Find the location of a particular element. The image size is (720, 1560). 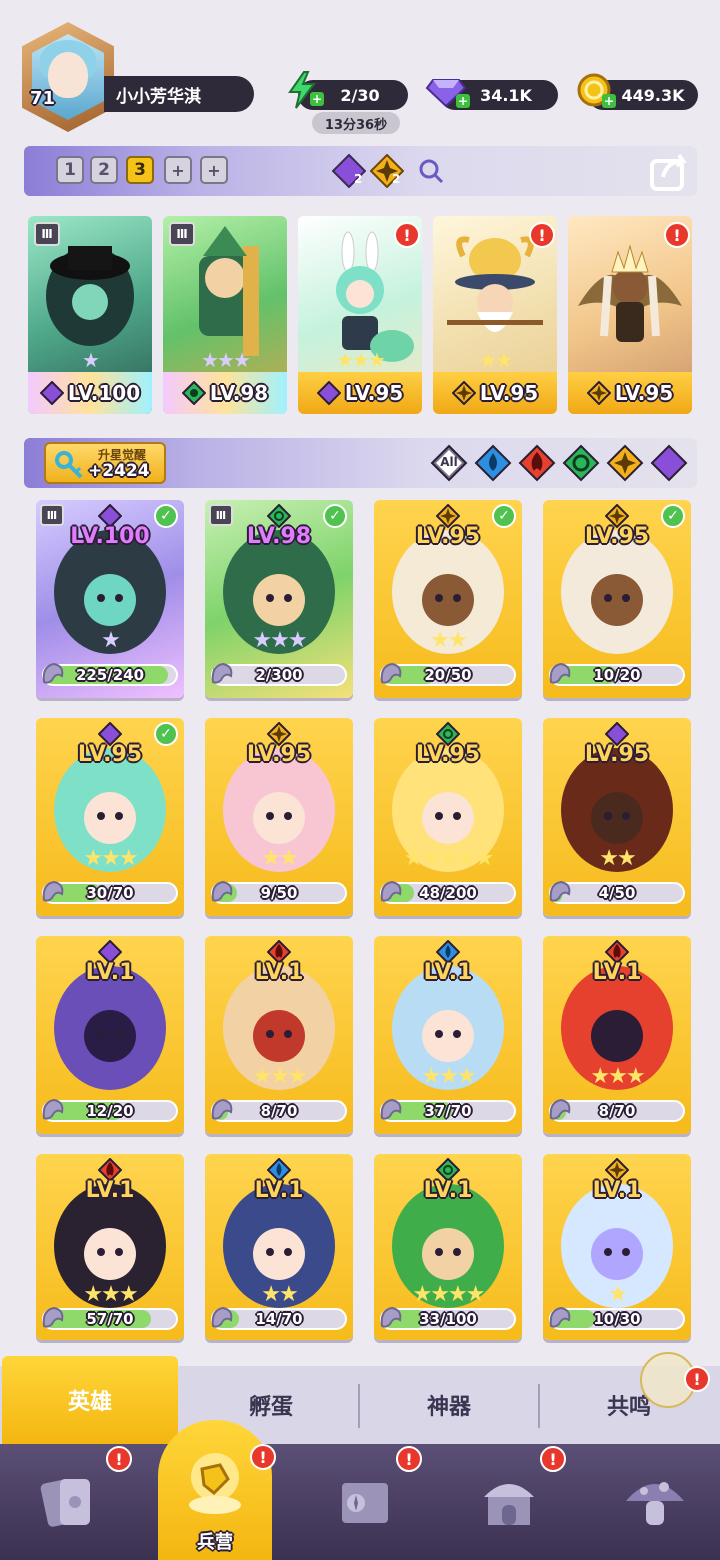

nav-barracks-label: 兵营 is located at coordinates (215, 1542).